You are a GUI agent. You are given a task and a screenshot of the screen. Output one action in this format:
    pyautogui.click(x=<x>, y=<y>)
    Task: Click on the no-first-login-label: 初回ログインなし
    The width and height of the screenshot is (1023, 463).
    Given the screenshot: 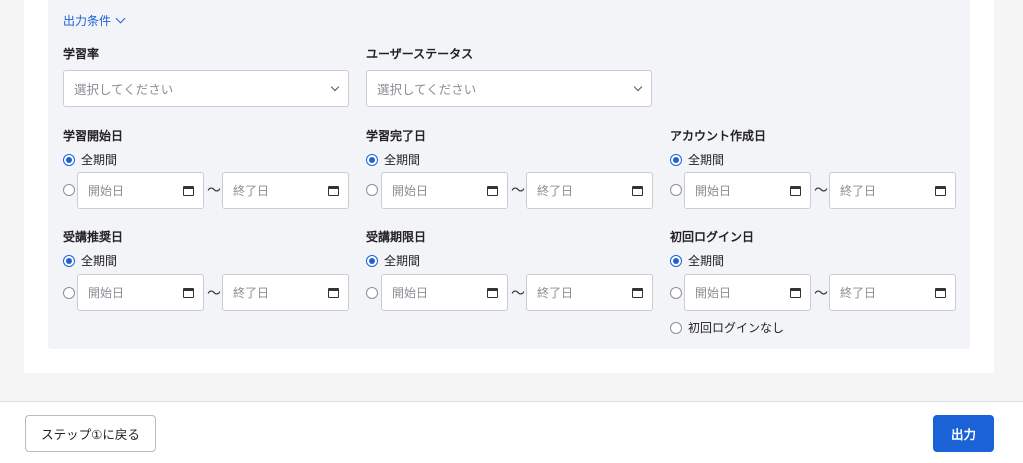 What is the action you would take?
    pyautogui.click(x=736, y=328)
    